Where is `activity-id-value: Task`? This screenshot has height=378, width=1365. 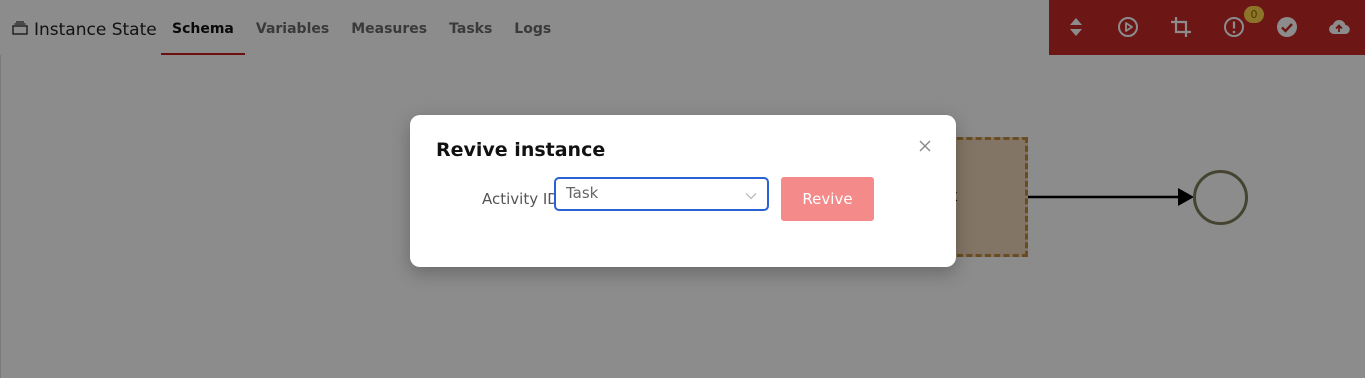 activity-id-value: Task is located at coordinates (582, 193).